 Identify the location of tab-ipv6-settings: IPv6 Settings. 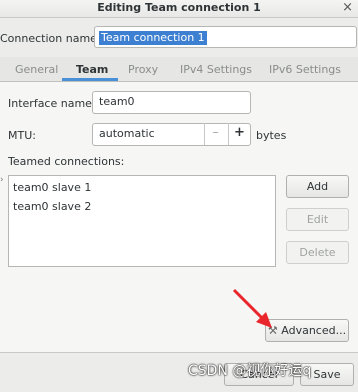
(305, 69).